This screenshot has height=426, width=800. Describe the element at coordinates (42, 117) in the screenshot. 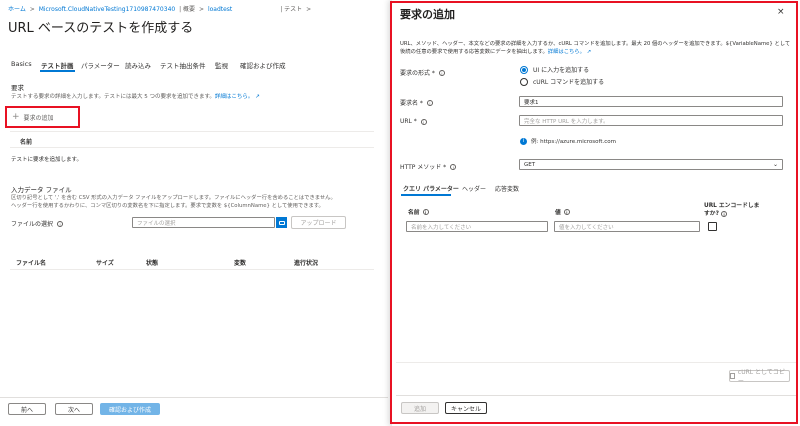

I see `highlight-add-request` at that location.